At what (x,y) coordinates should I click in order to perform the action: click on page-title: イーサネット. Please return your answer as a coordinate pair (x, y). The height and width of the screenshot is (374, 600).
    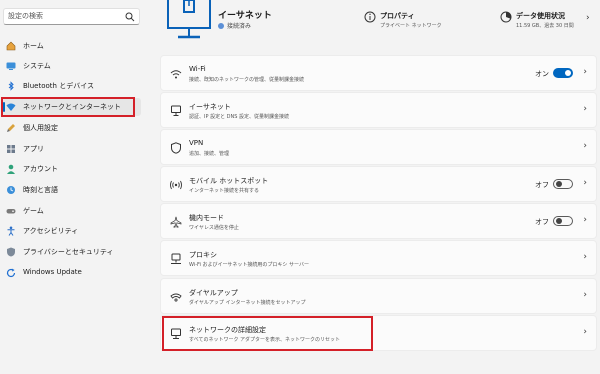
    Looking at the image, I should click on (245, 16).